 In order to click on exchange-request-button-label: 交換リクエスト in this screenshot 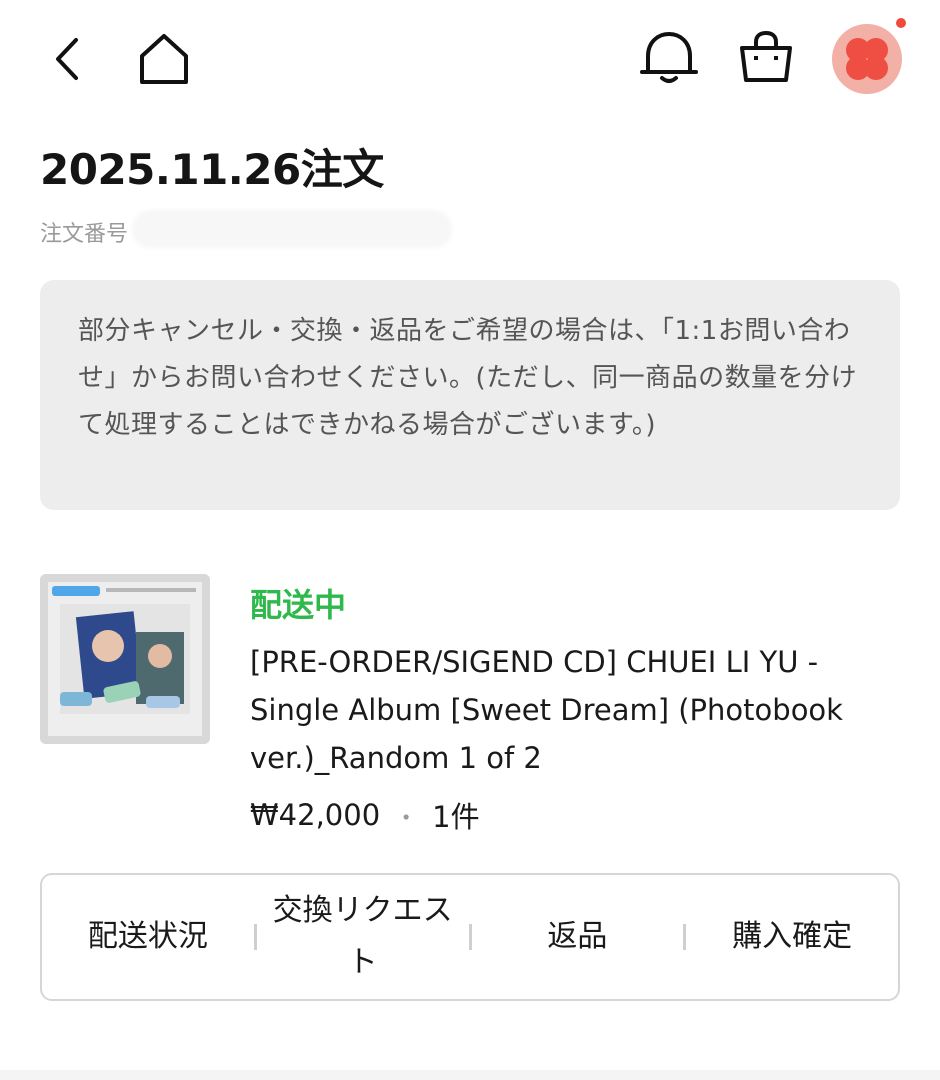, I will do `click(362, 936)`.